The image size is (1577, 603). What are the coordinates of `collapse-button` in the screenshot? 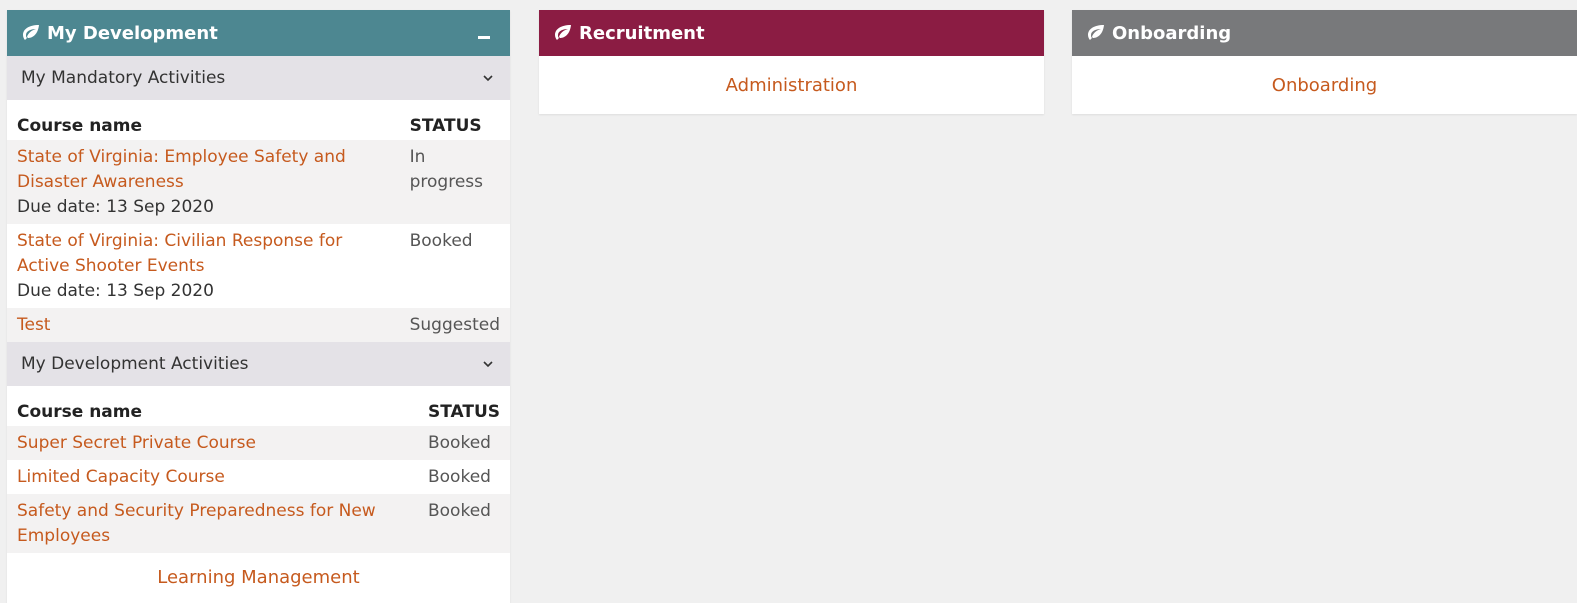 It's located at (484, 33).